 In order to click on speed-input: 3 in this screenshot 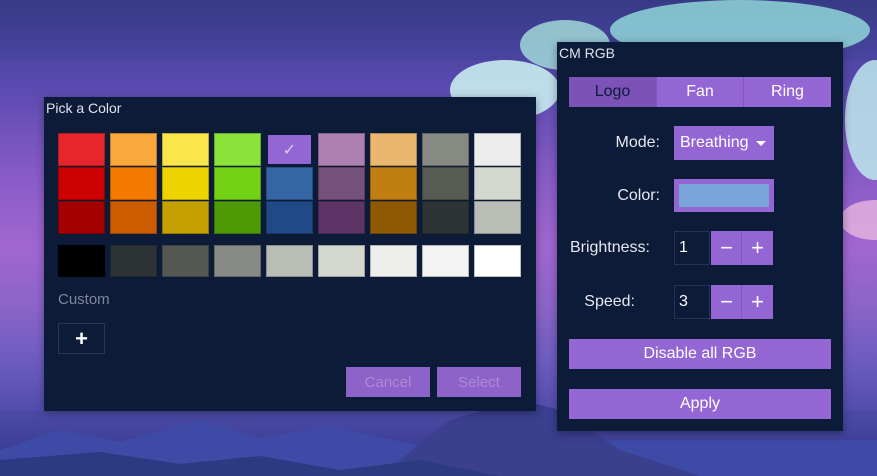, I will do `click(692, 302)`.